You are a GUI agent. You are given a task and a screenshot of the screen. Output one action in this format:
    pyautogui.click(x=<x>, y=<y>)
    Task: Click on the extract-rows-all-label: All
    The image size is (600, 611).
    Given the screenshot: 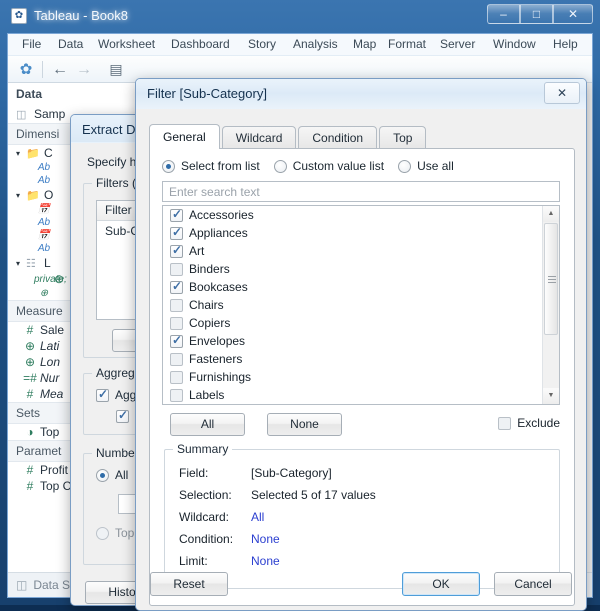 What is the action you would take?
    pyautogui.click(x=122, y=475)
    